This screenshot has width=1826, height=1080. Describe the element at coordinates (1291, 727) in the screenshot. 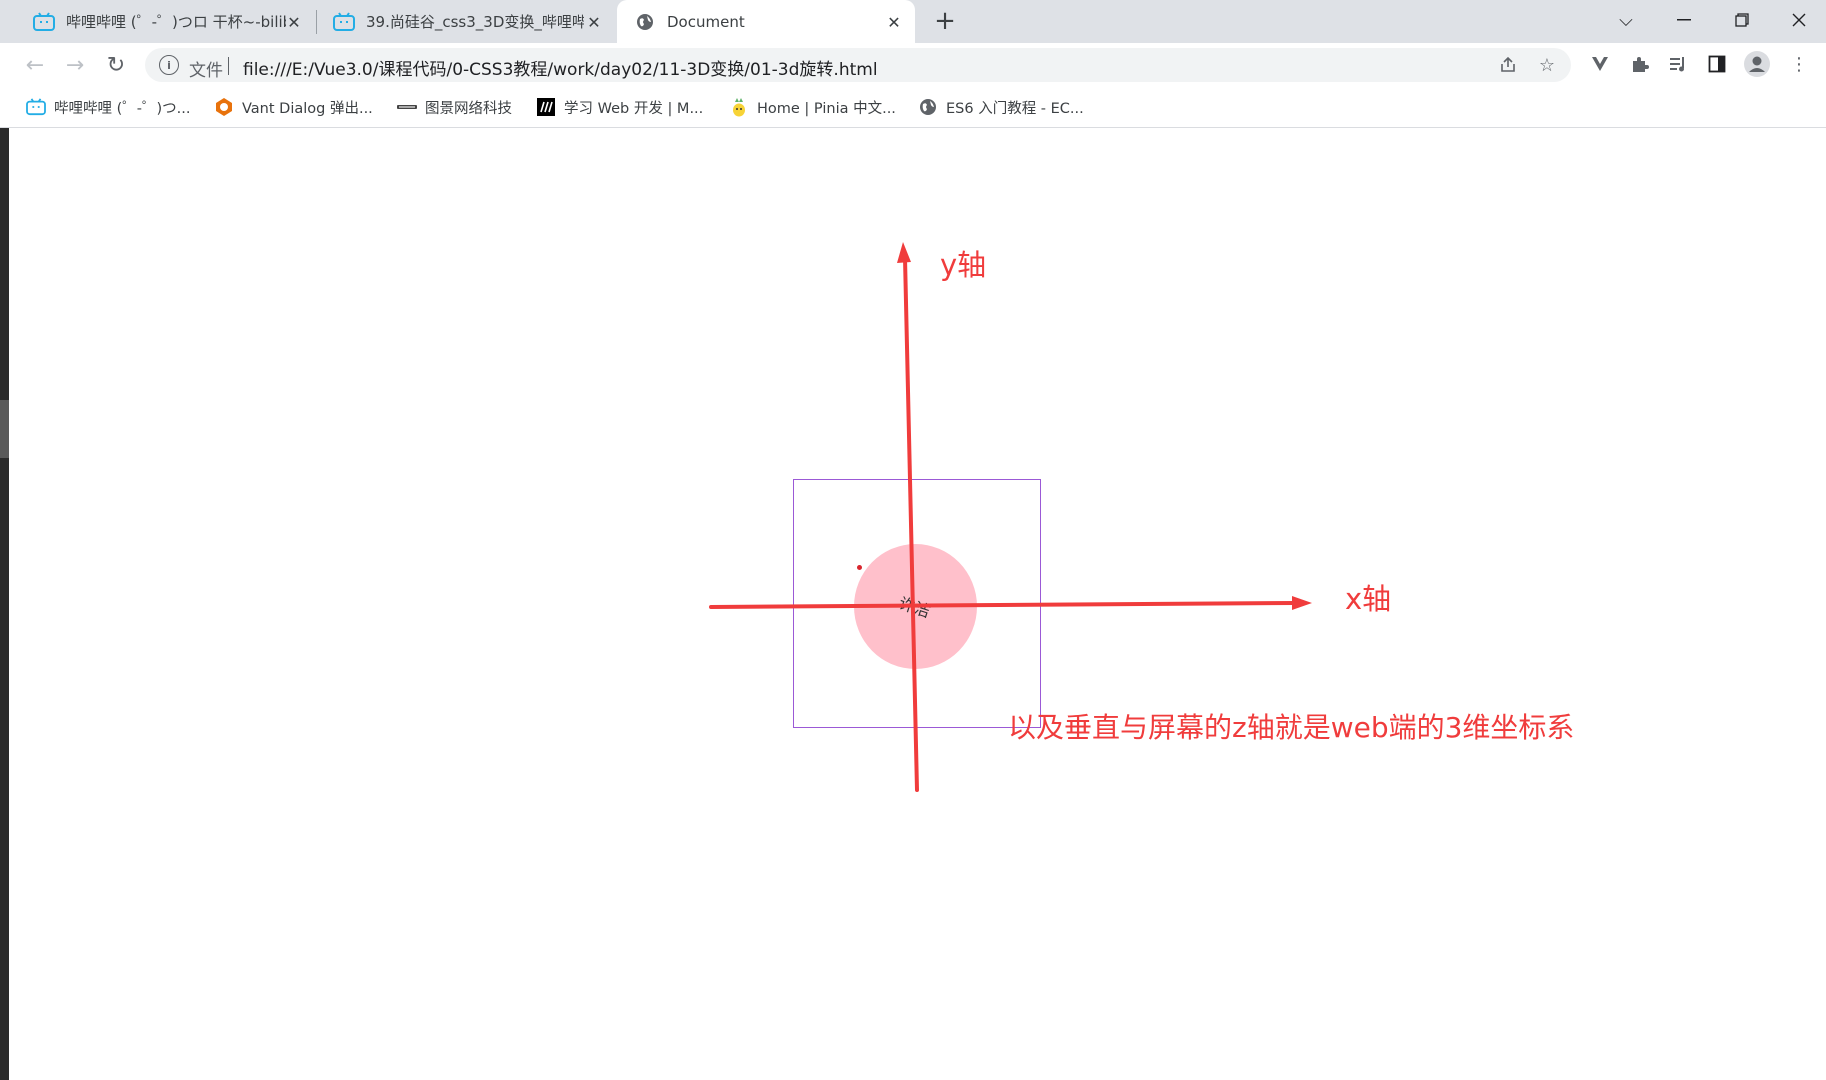

I see `z-axis-annotation: 以及垂直与屏幕的z轴就是web端的3维坐标系` at that location.